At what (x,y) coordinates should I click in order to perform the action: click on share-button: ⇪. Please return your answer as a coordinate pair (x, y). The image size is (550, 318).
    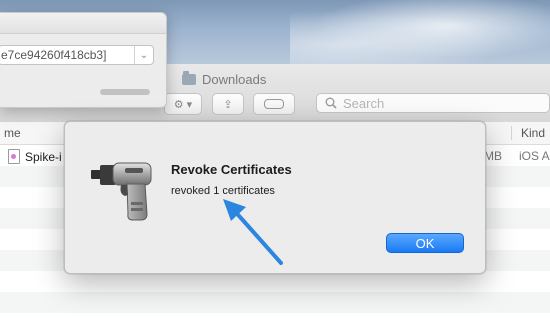
    Looking at the image, I should click on (228, 104).